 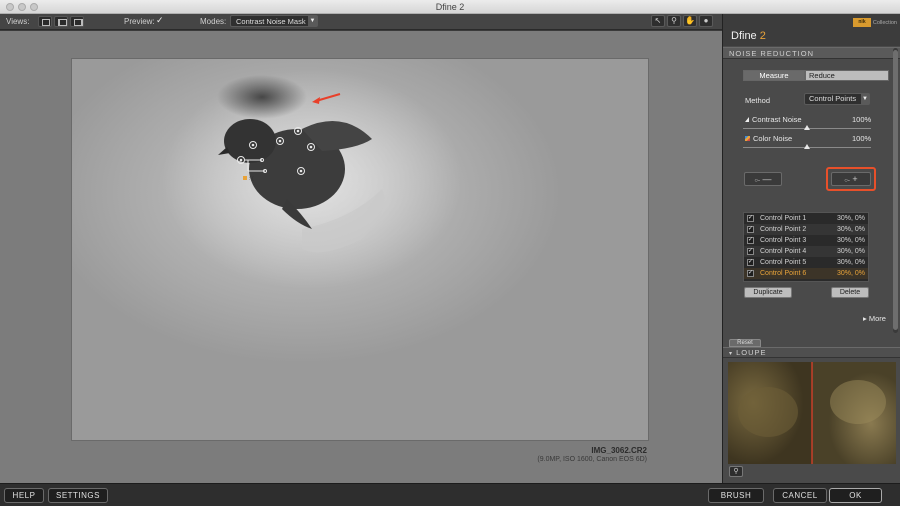 I want to click on loupe-label: LOUPE, so click(x=751, y=352).